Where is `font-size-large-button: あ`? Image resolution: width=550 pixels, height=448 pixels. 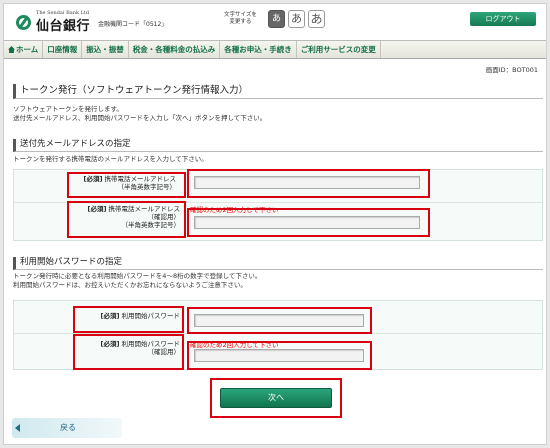 font-size-large-button: あ is located at coordinates (296, 19).